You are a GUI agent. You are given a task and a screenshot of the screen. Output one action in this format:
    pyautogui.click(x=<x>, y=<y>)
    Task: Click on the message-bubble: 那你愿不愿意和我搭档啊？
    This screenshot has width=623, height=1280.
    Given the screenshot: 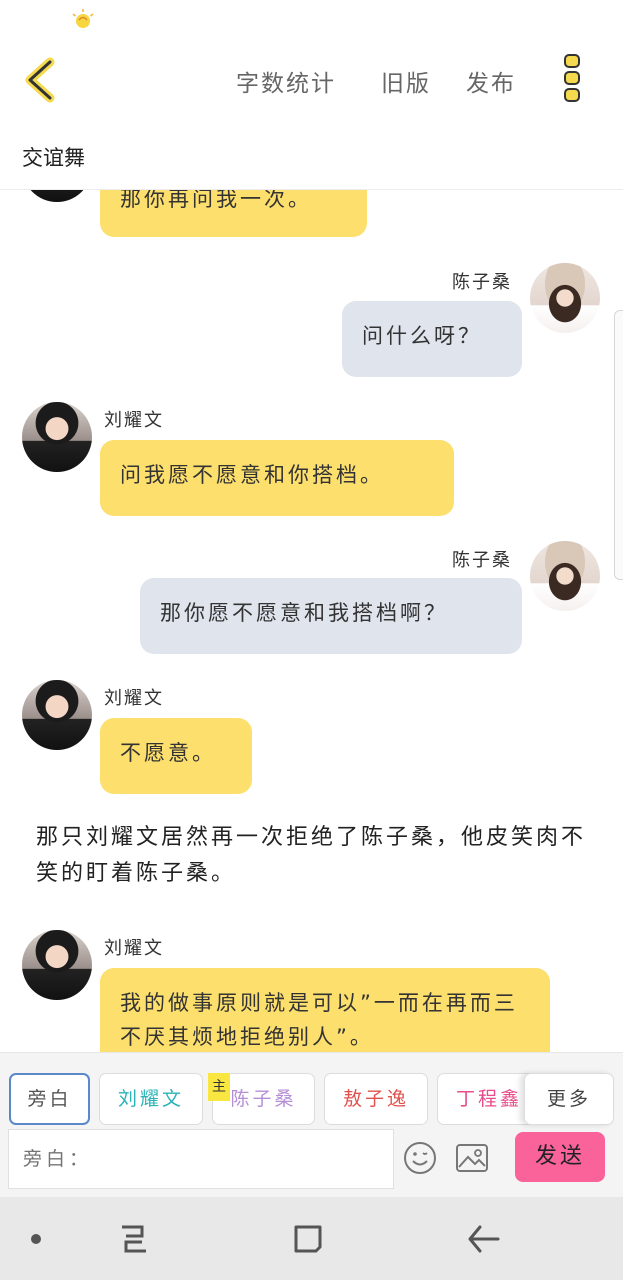 What is the action you would take?
    pyautogui.click(x=331, y=616)
    